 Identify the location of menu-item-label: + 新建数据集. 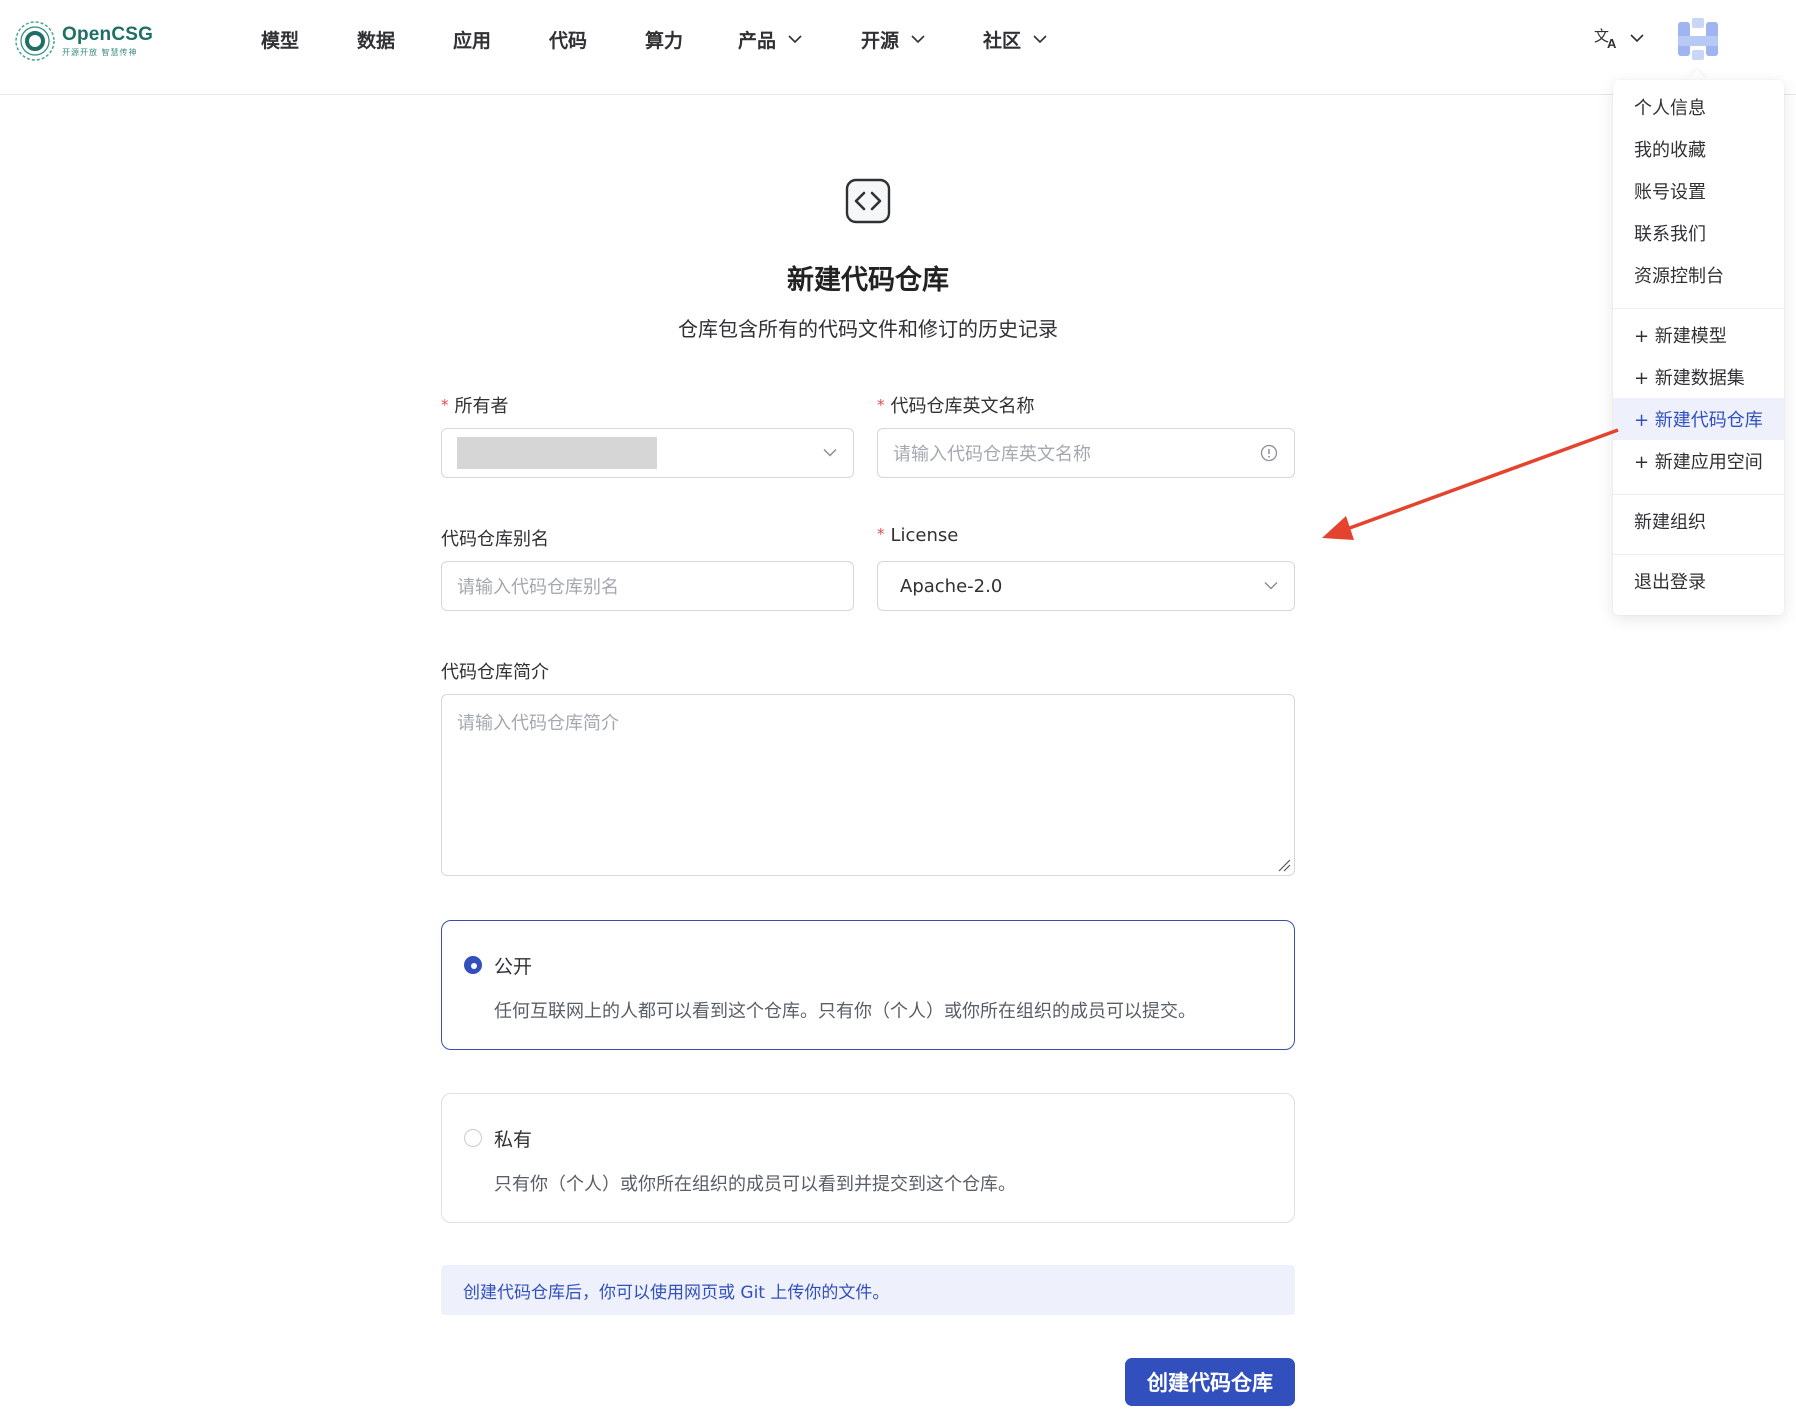
(1689, 378).